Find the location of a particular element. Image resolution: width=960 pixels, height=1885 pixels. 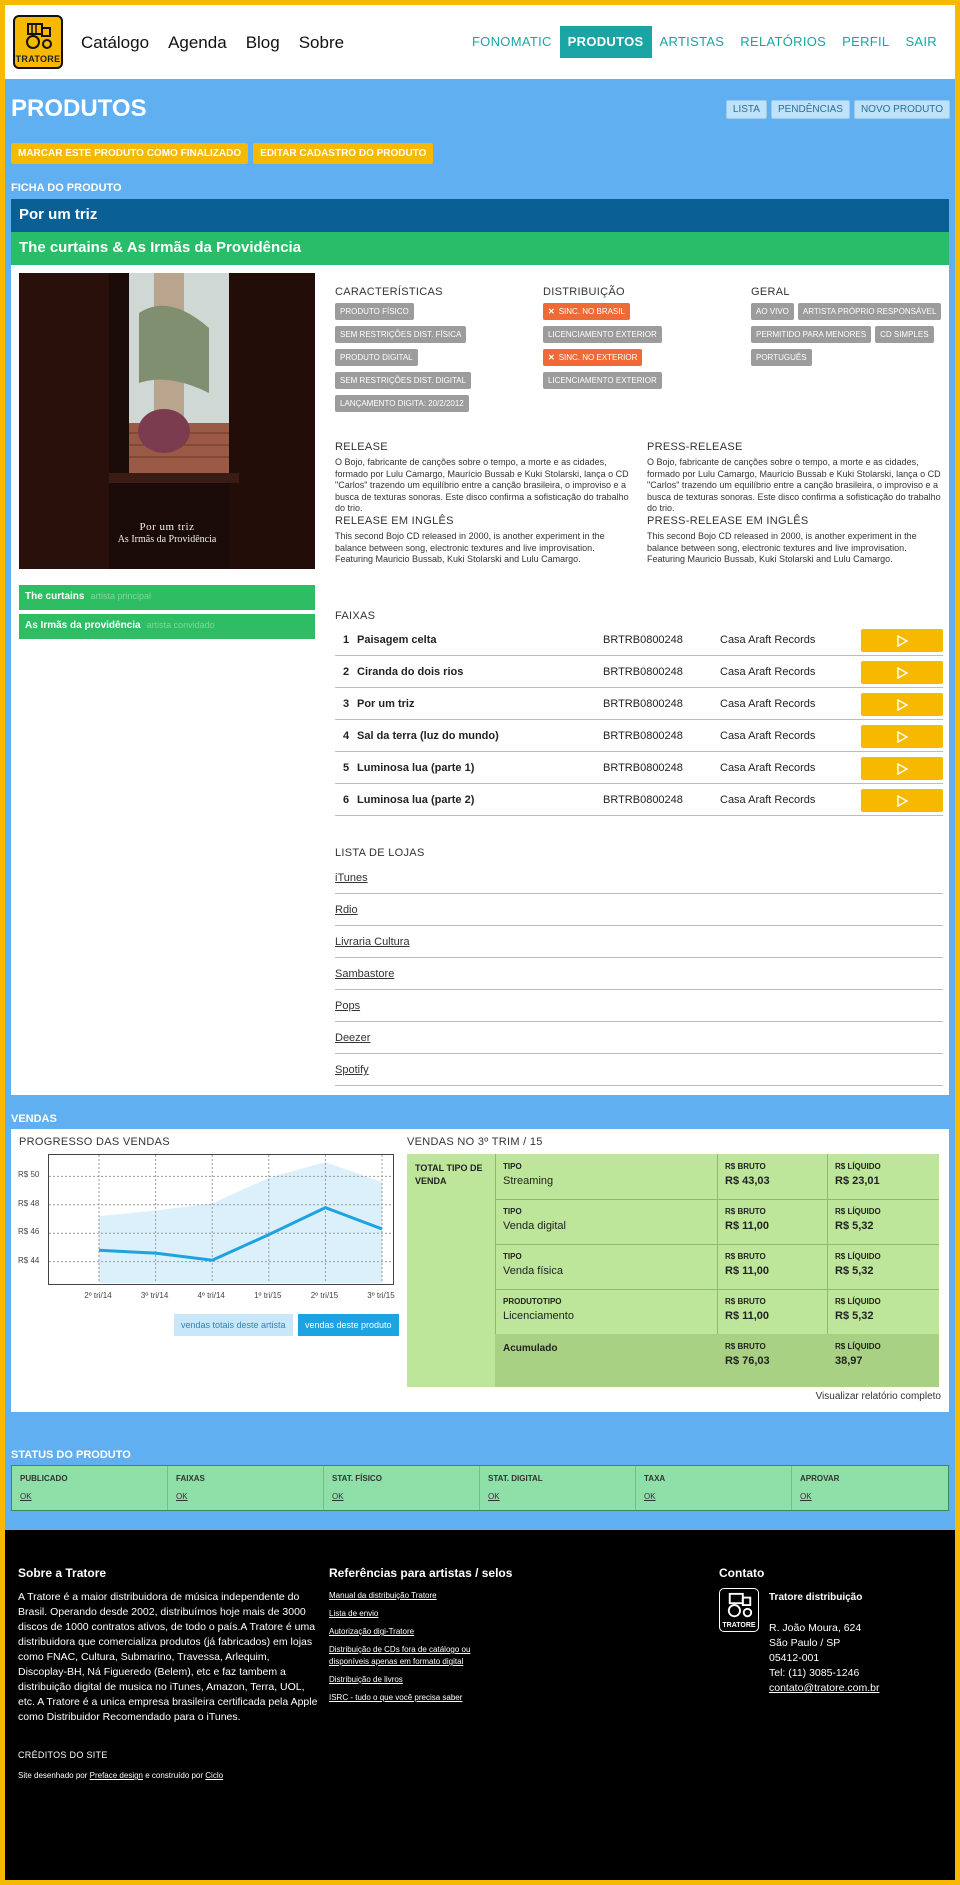

contact-name: Tratore distribuição is located at coordinates (816, 1597).